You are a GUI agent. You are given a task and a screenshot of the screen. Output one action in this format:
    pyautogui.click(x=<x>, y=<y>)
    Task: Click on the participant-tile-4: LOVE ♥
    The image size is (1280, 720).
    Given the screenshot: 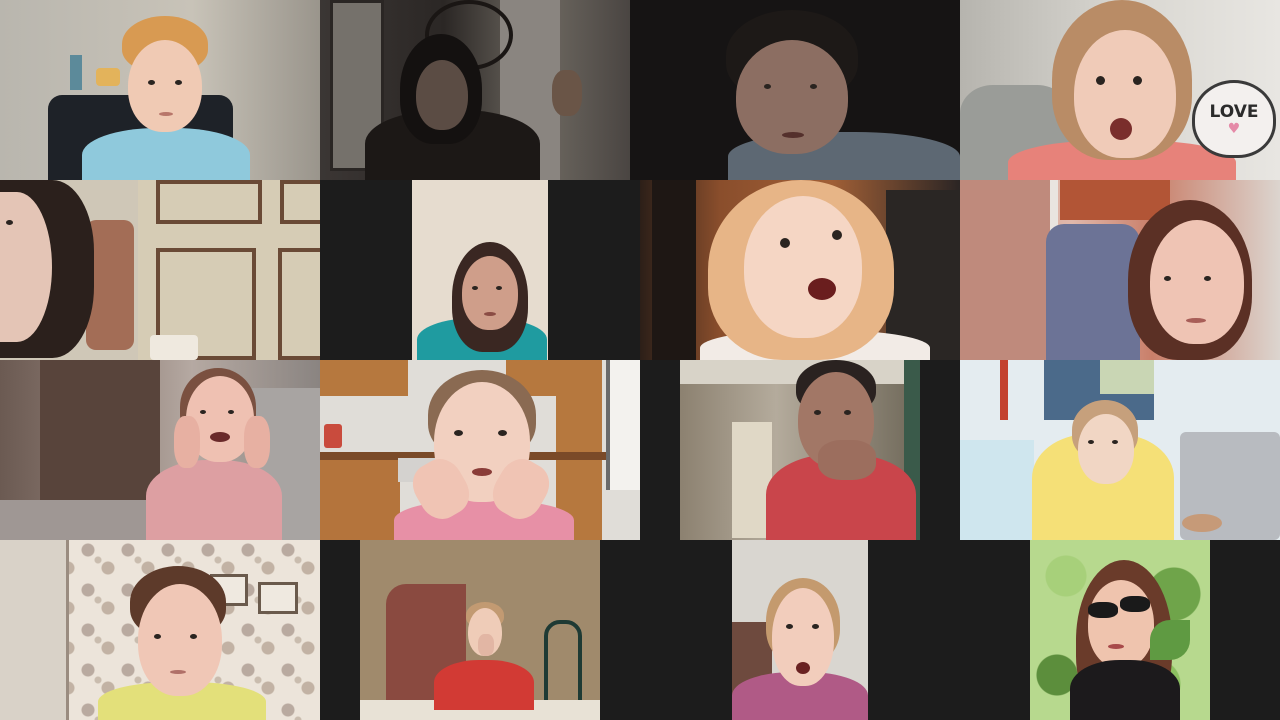 What is the action you would take?
    pyautogui.click(x=1120, y=90)
    